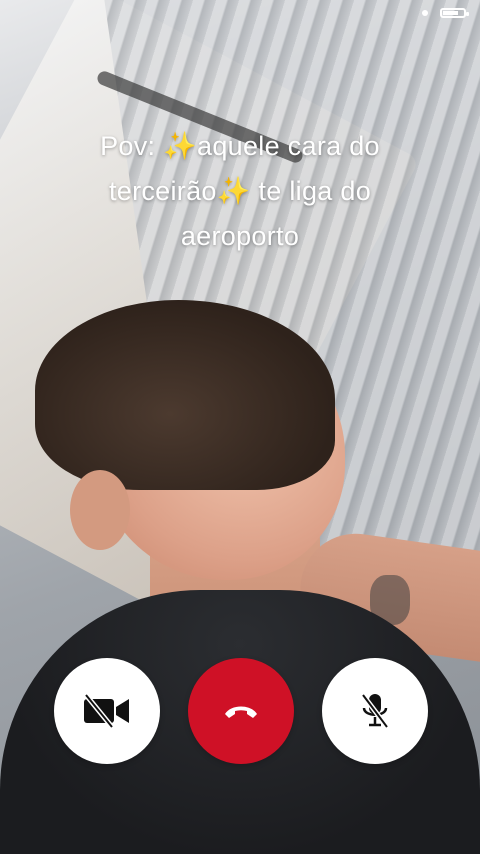 Image resolution: width=480 pixels, height=854 pixels. I want to click on call-controls-bar, so click(240, 713).